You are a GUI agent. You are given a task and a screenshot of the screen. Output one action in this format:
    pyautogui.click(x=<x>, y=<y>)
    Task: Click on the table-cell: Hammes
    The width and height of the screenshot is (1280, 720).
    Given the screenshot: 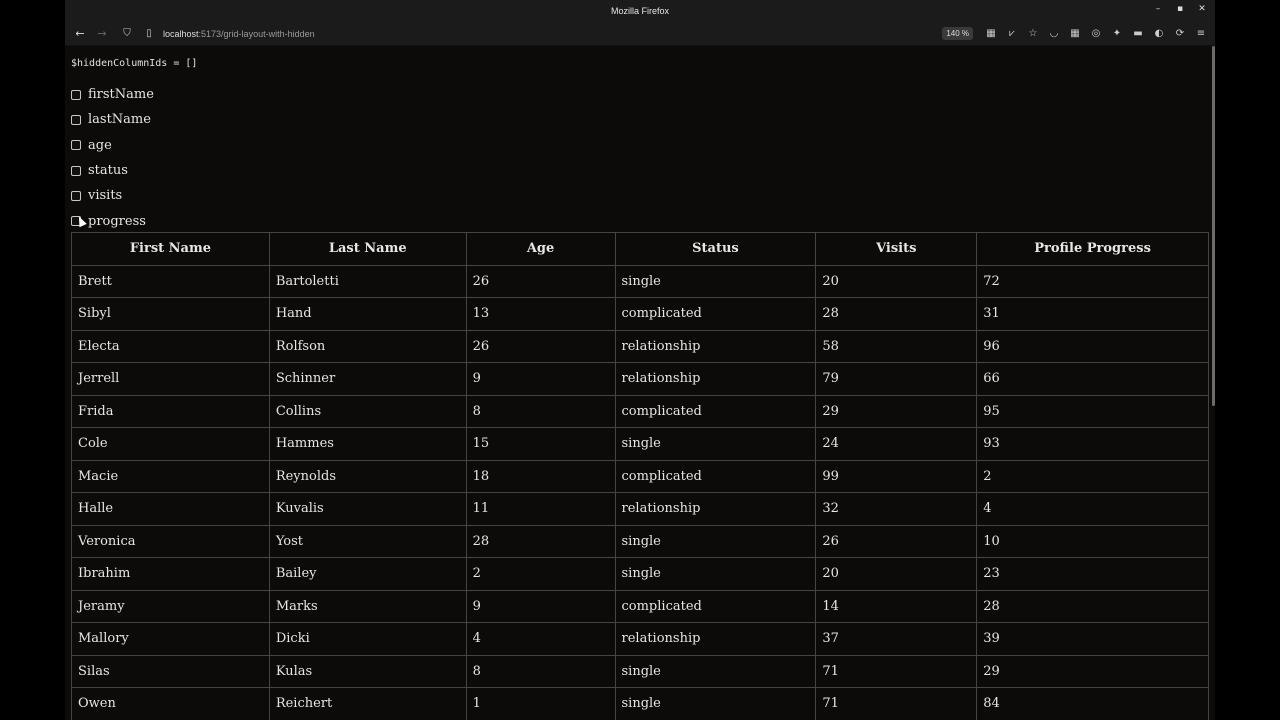 What is the action you would take?
    pyautogui.click(x=367, y=444)
    